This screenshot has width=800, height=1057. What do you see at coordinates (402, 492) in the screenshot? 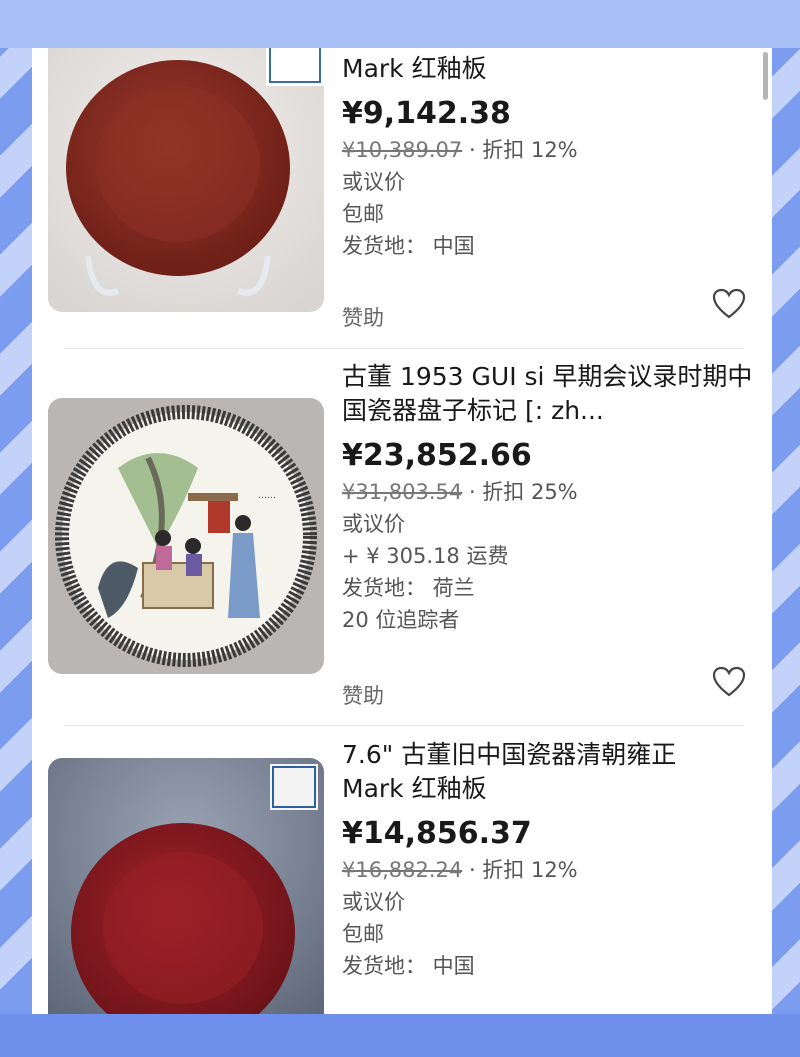
I see `original-price: ¥31,803.54` at bounding box center [402, 492].